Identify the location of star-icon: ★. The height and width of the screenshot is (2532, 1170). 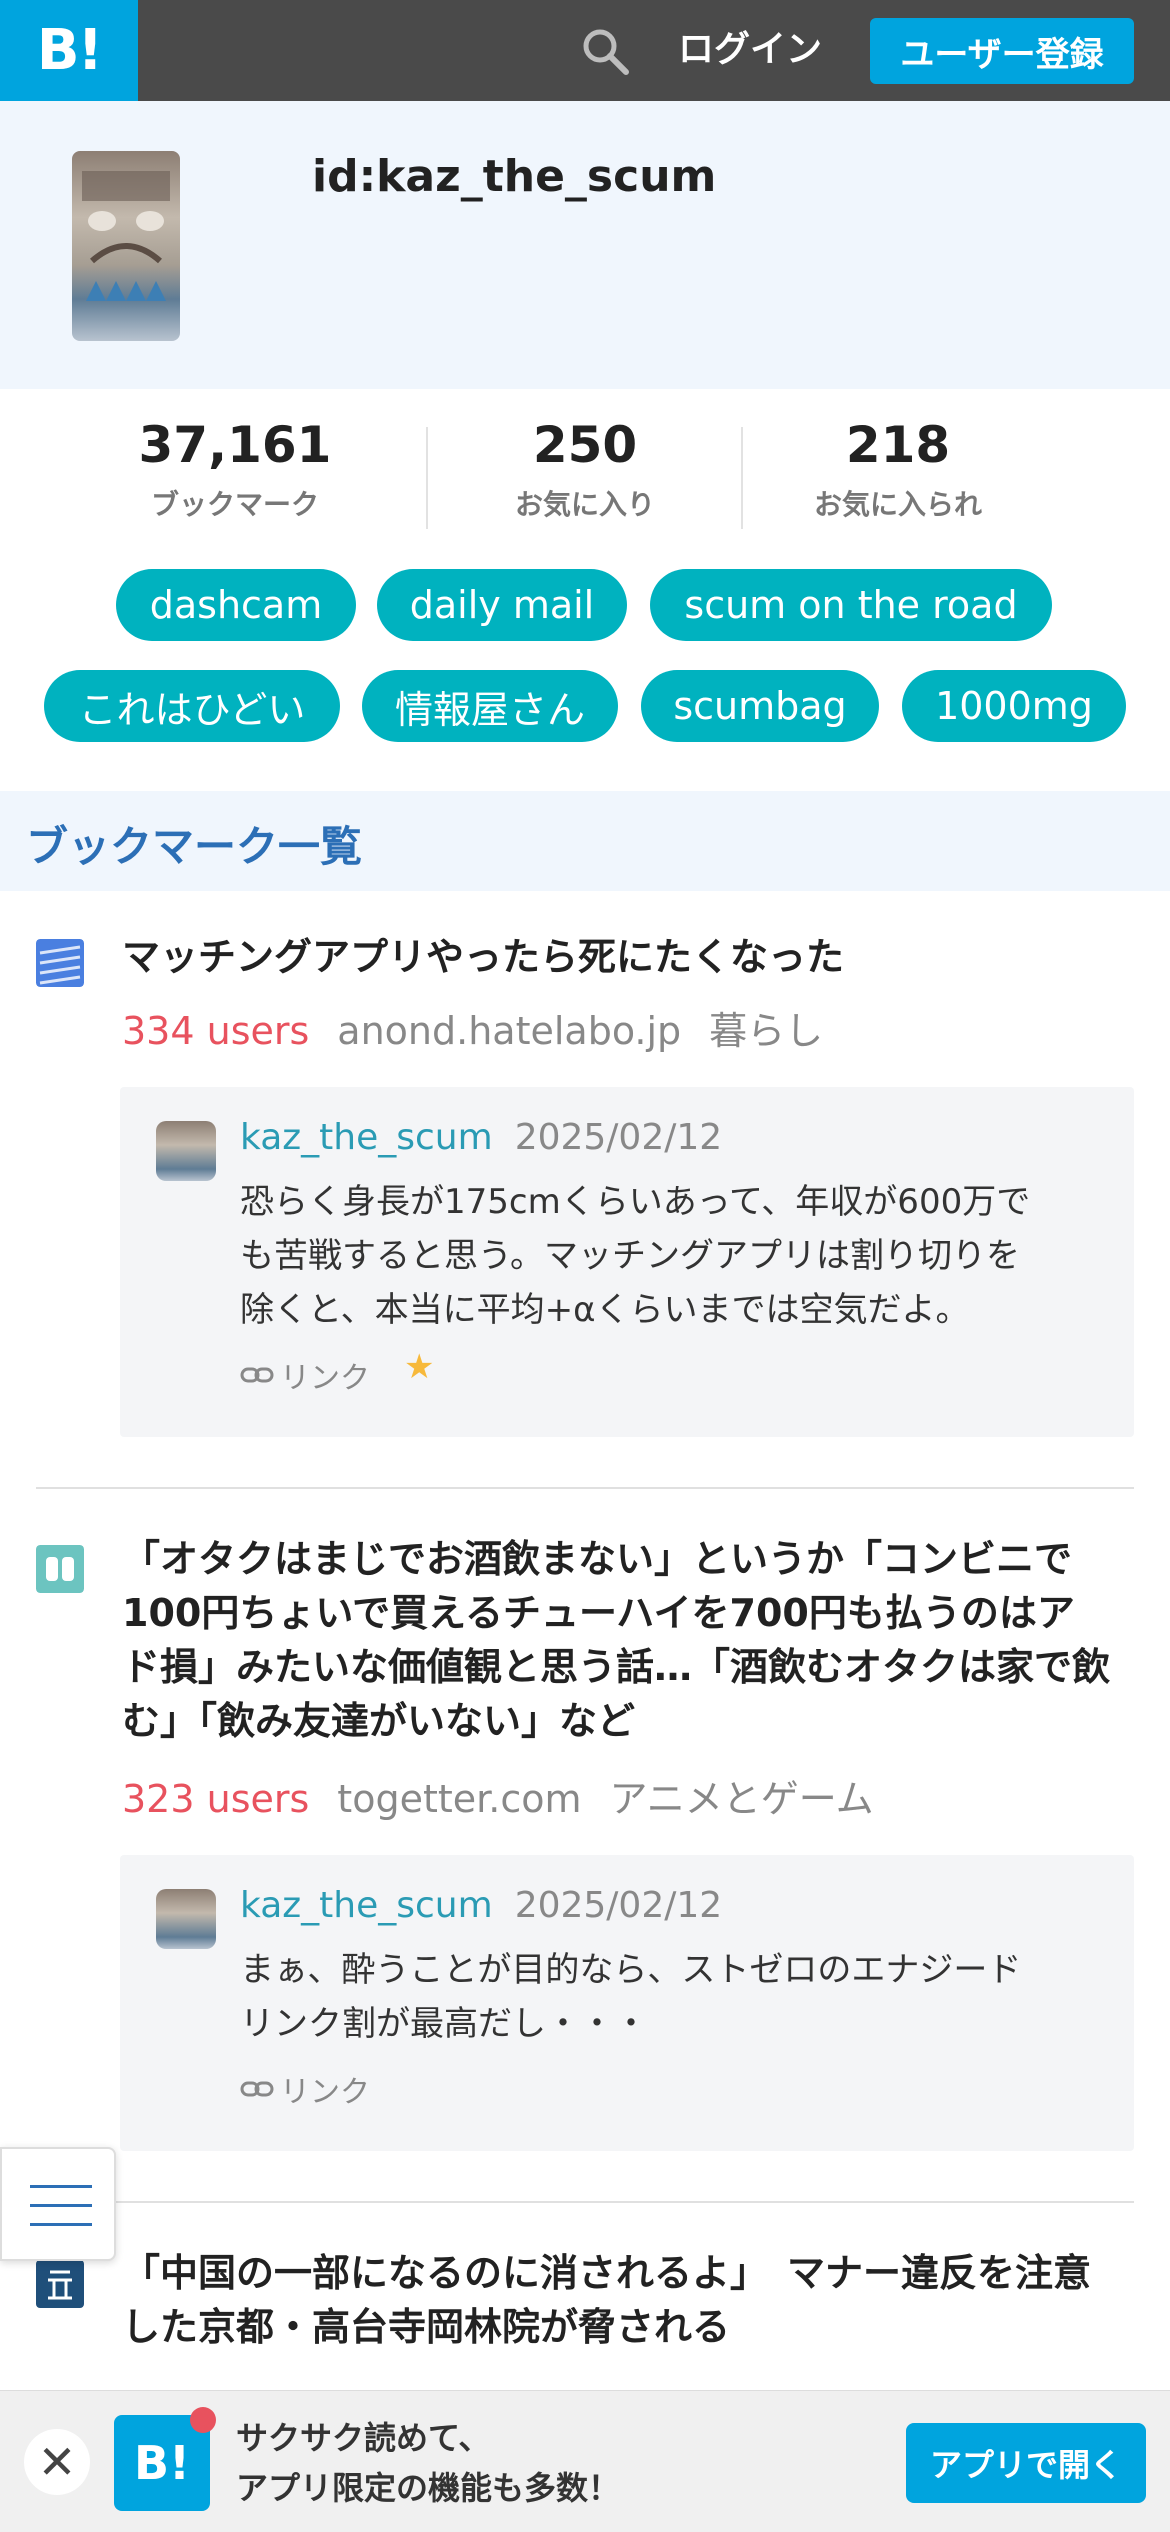
(419, 1367).